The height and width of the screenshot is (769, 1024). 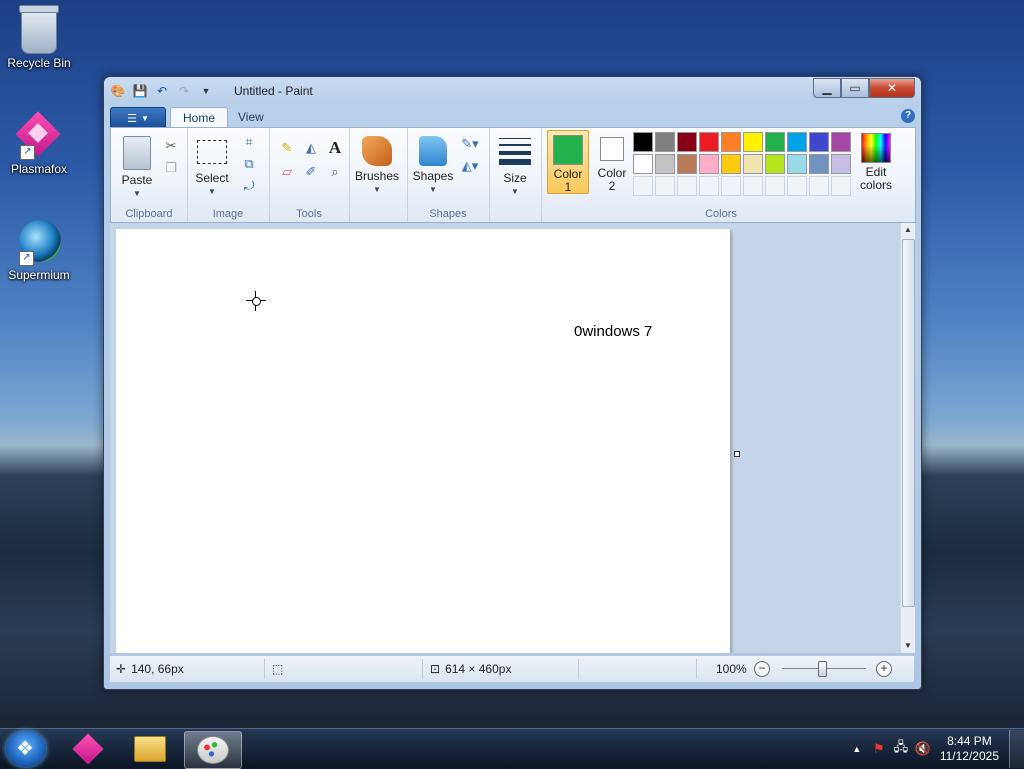 I want to click on tab-home: Home, so click(x=199, y=117).